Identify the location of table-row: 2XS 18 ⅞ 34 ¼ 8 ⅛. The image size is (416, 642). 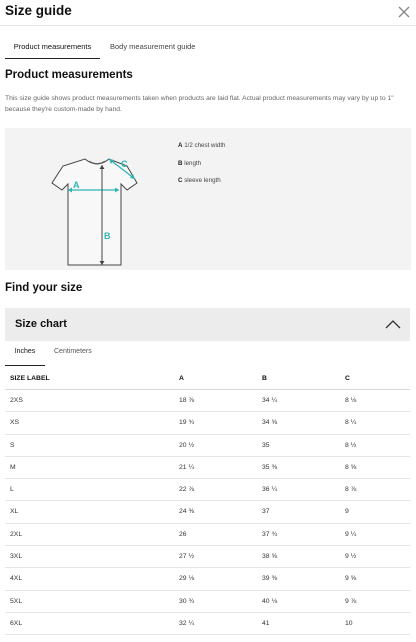
(207, 401).